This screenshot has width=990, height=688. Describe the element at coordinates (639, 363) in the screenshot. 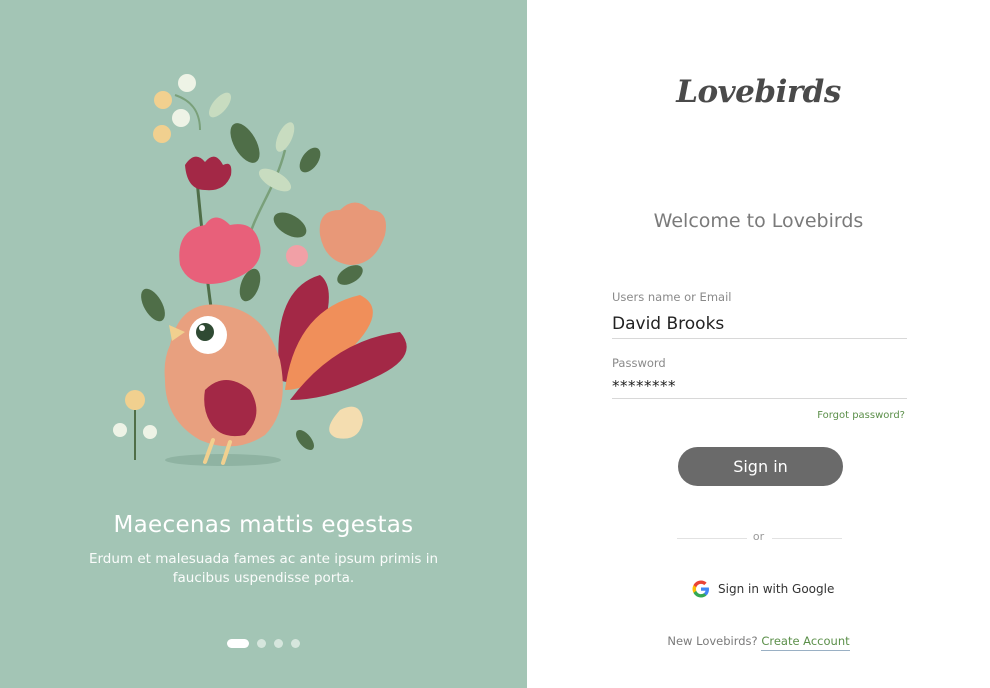

I see `password-label: Password` at that location.